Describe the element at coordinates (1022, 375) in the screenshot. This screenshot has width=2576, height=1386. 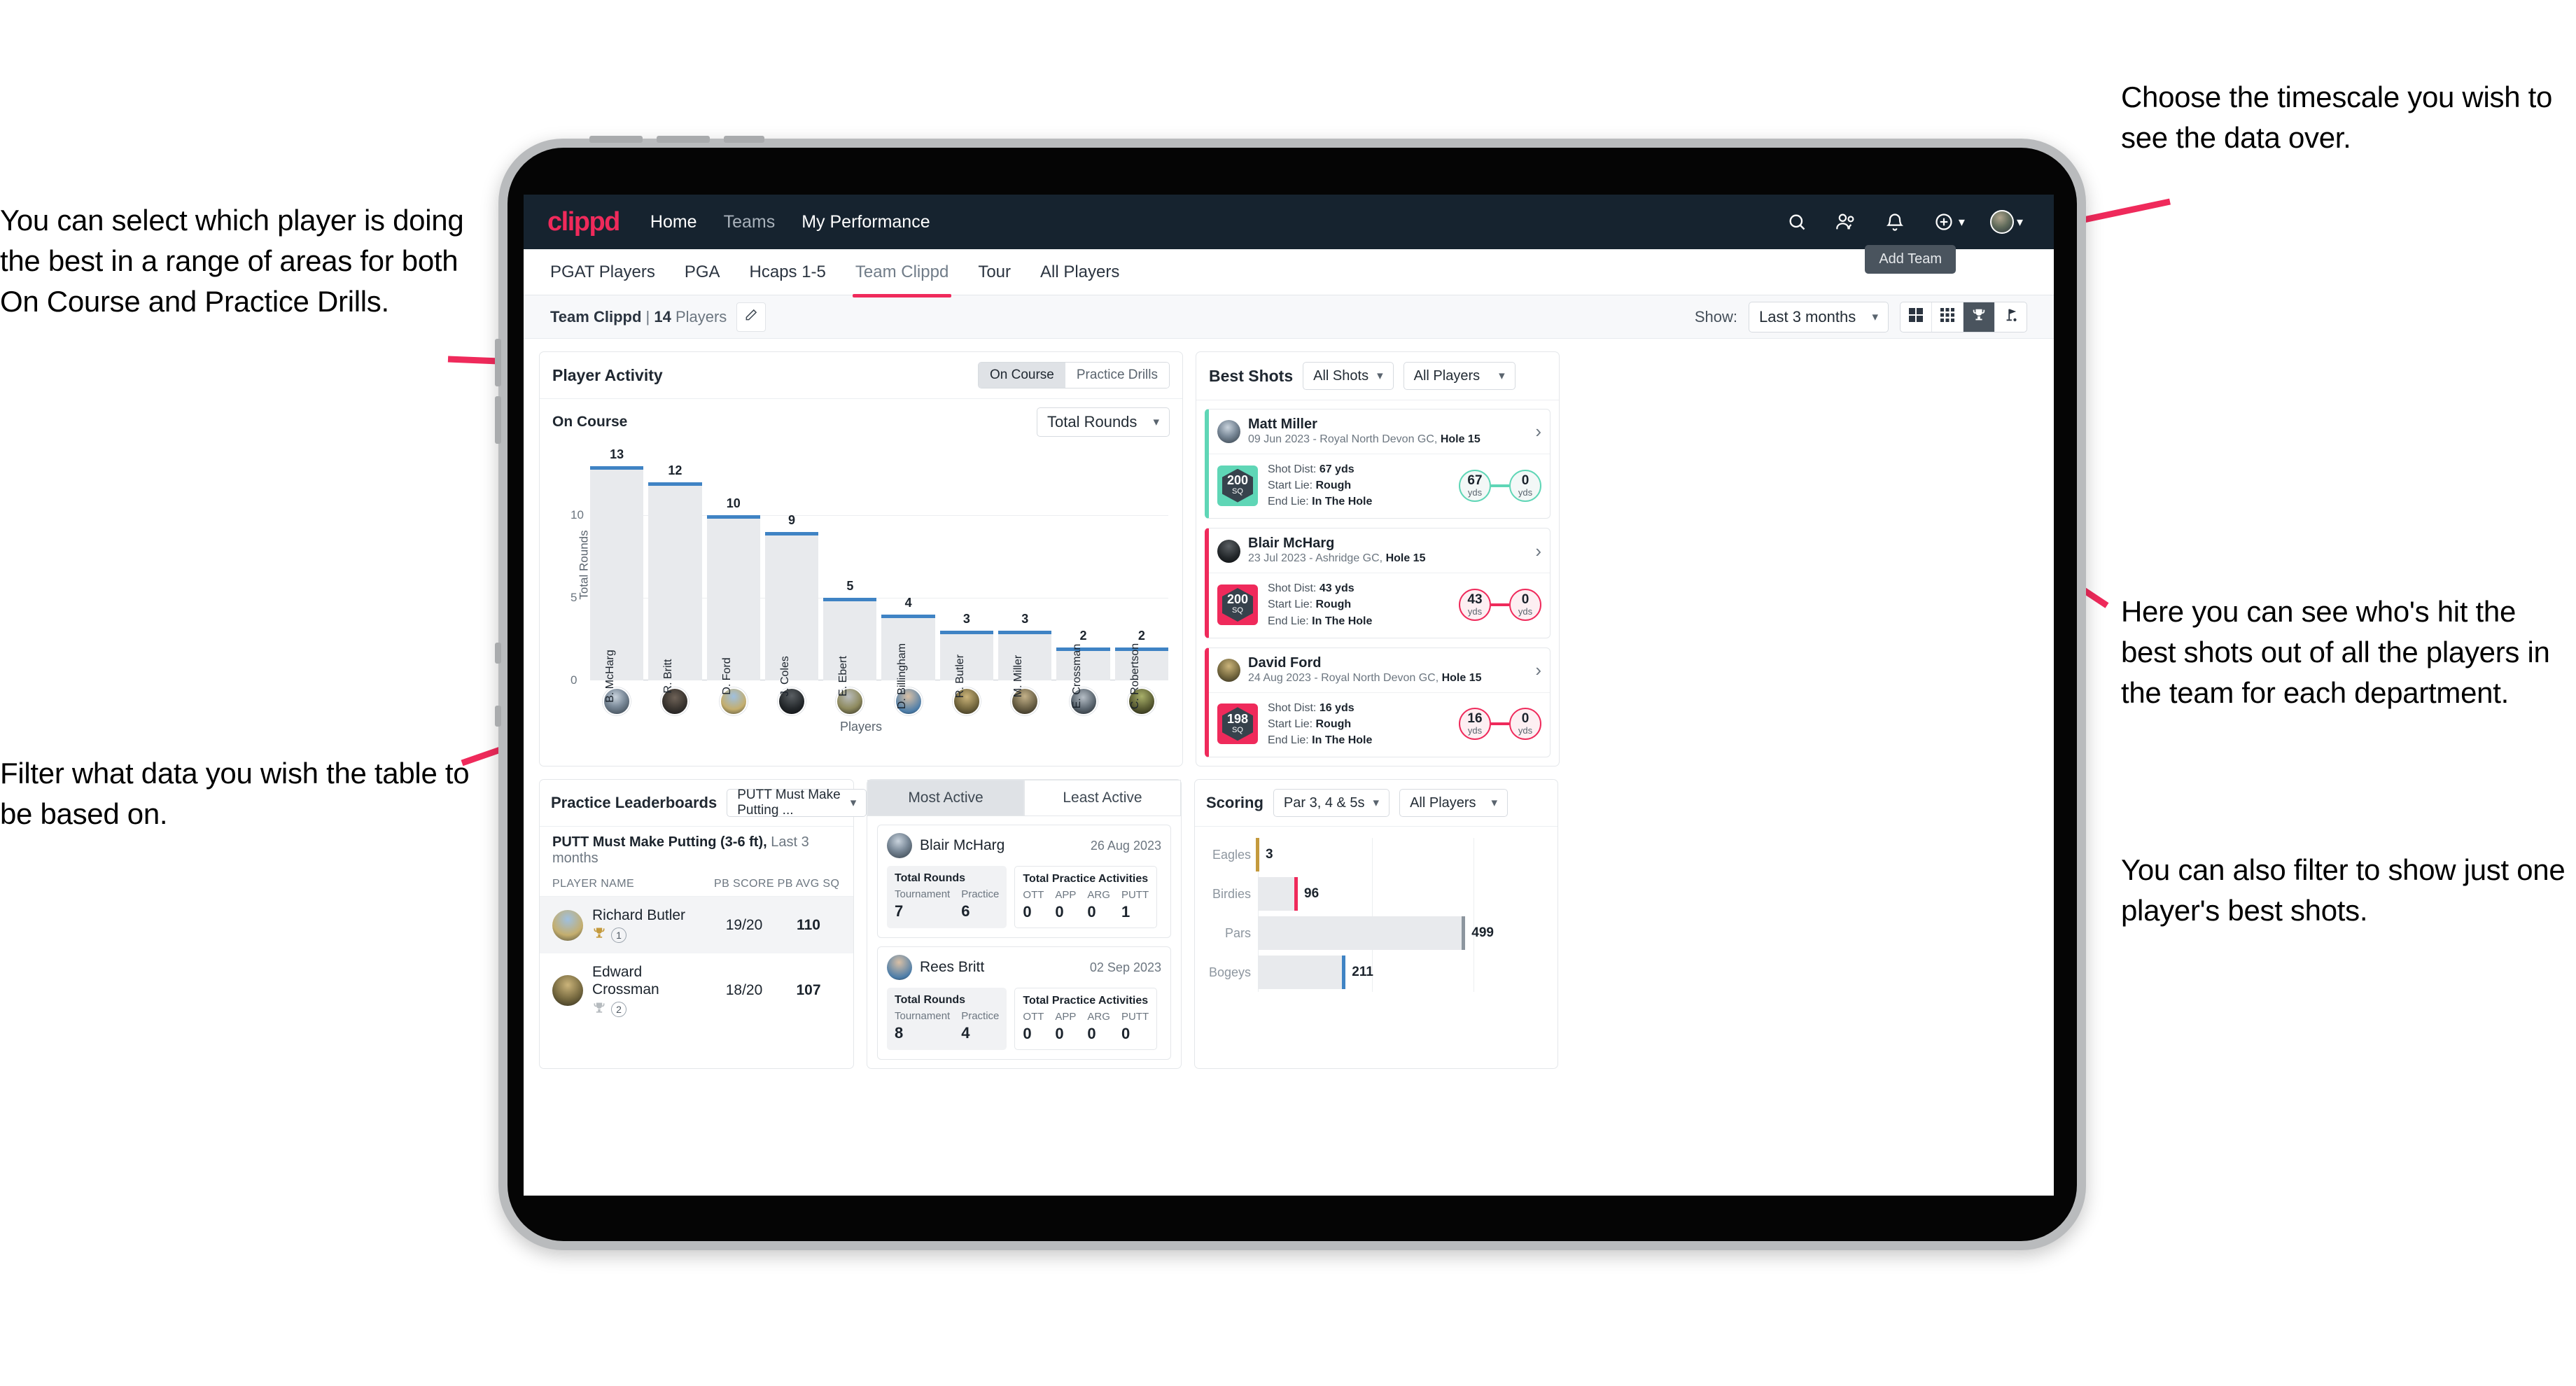
I see `segment-on-course: On Course` at that location.